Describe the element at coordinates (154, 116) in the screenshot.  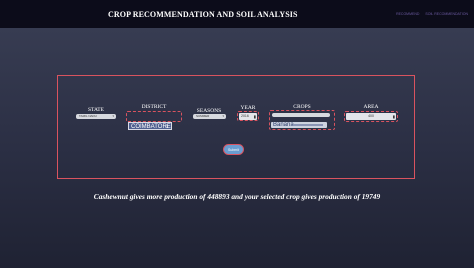
I see `district-dropzone` at that location.